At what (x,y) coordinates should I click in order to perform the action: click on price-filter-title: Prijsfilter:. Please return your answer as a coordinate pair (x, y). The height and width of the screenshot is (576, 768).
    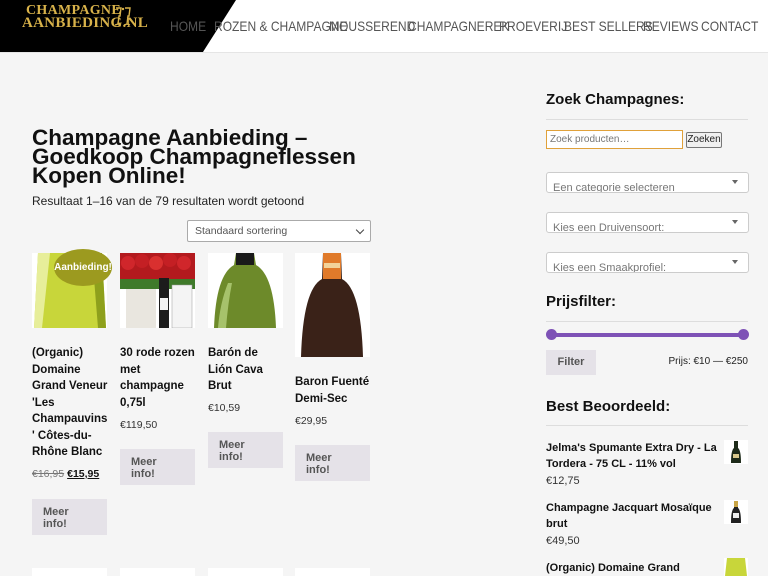
    Looking at the image, I should click on (581, 301).